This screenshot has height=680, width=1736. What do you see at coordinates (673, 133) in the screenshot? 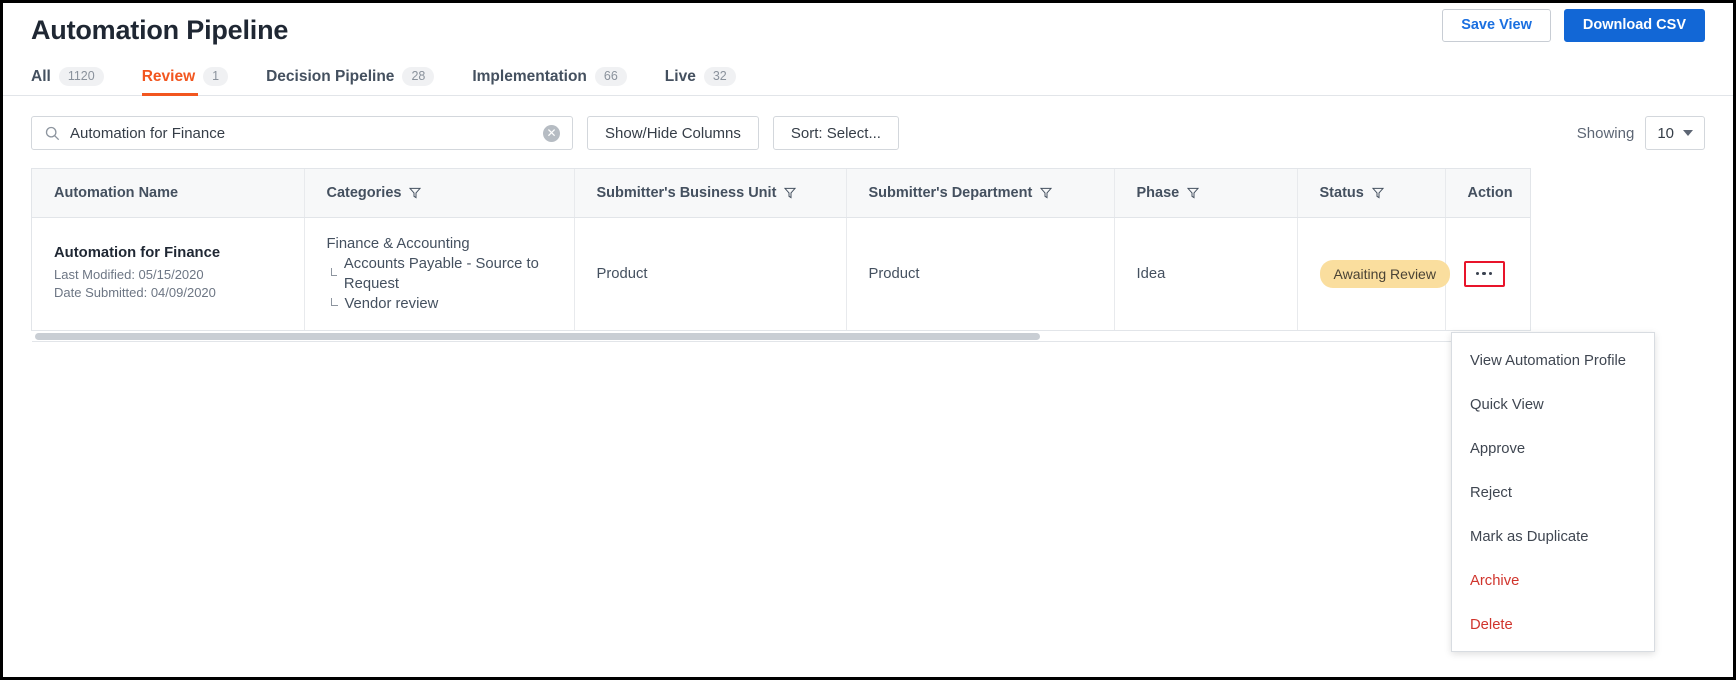
I see `show-hide-columns-button: Show/Hide Columns` at bounding box center [673, 133].